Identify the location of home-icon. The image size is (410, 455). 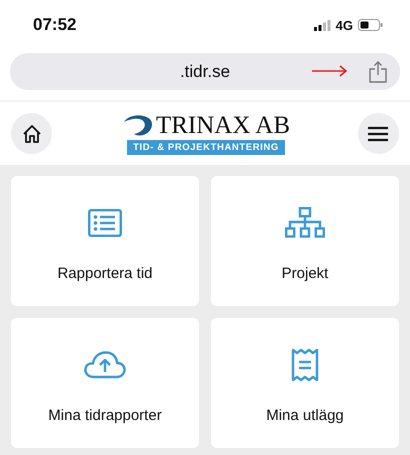
(32, 134).